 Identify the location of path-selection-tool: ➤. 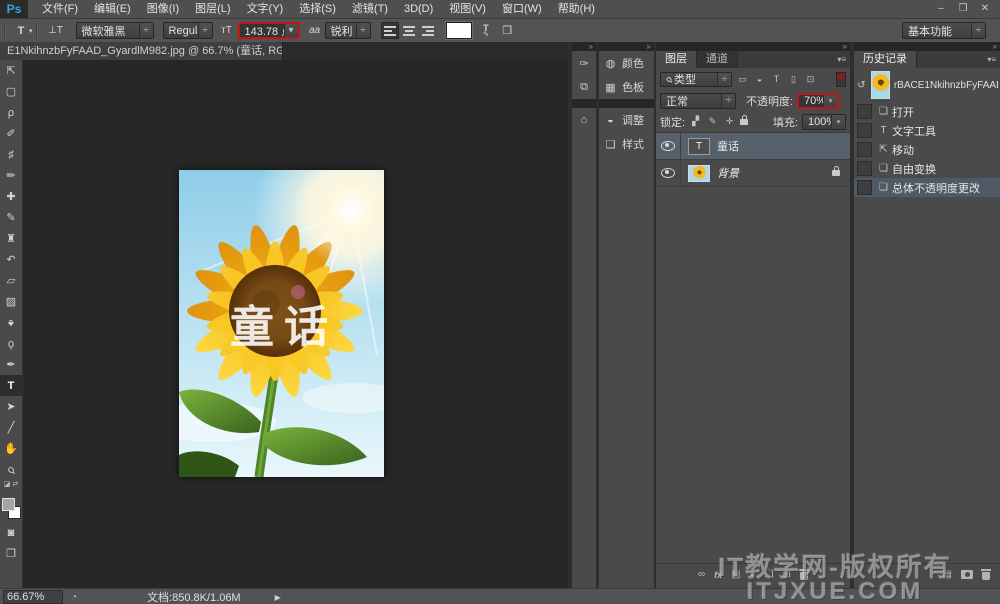
(11, 406).